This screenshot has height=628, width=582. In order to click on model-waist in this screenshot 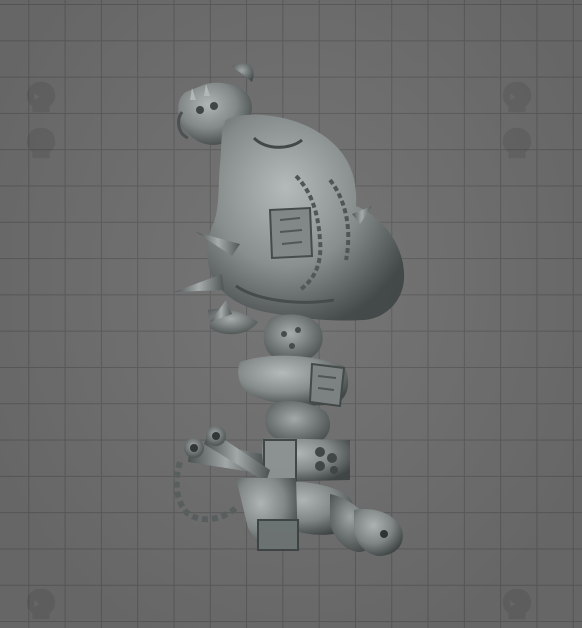, I will do `click(293, 361)`.